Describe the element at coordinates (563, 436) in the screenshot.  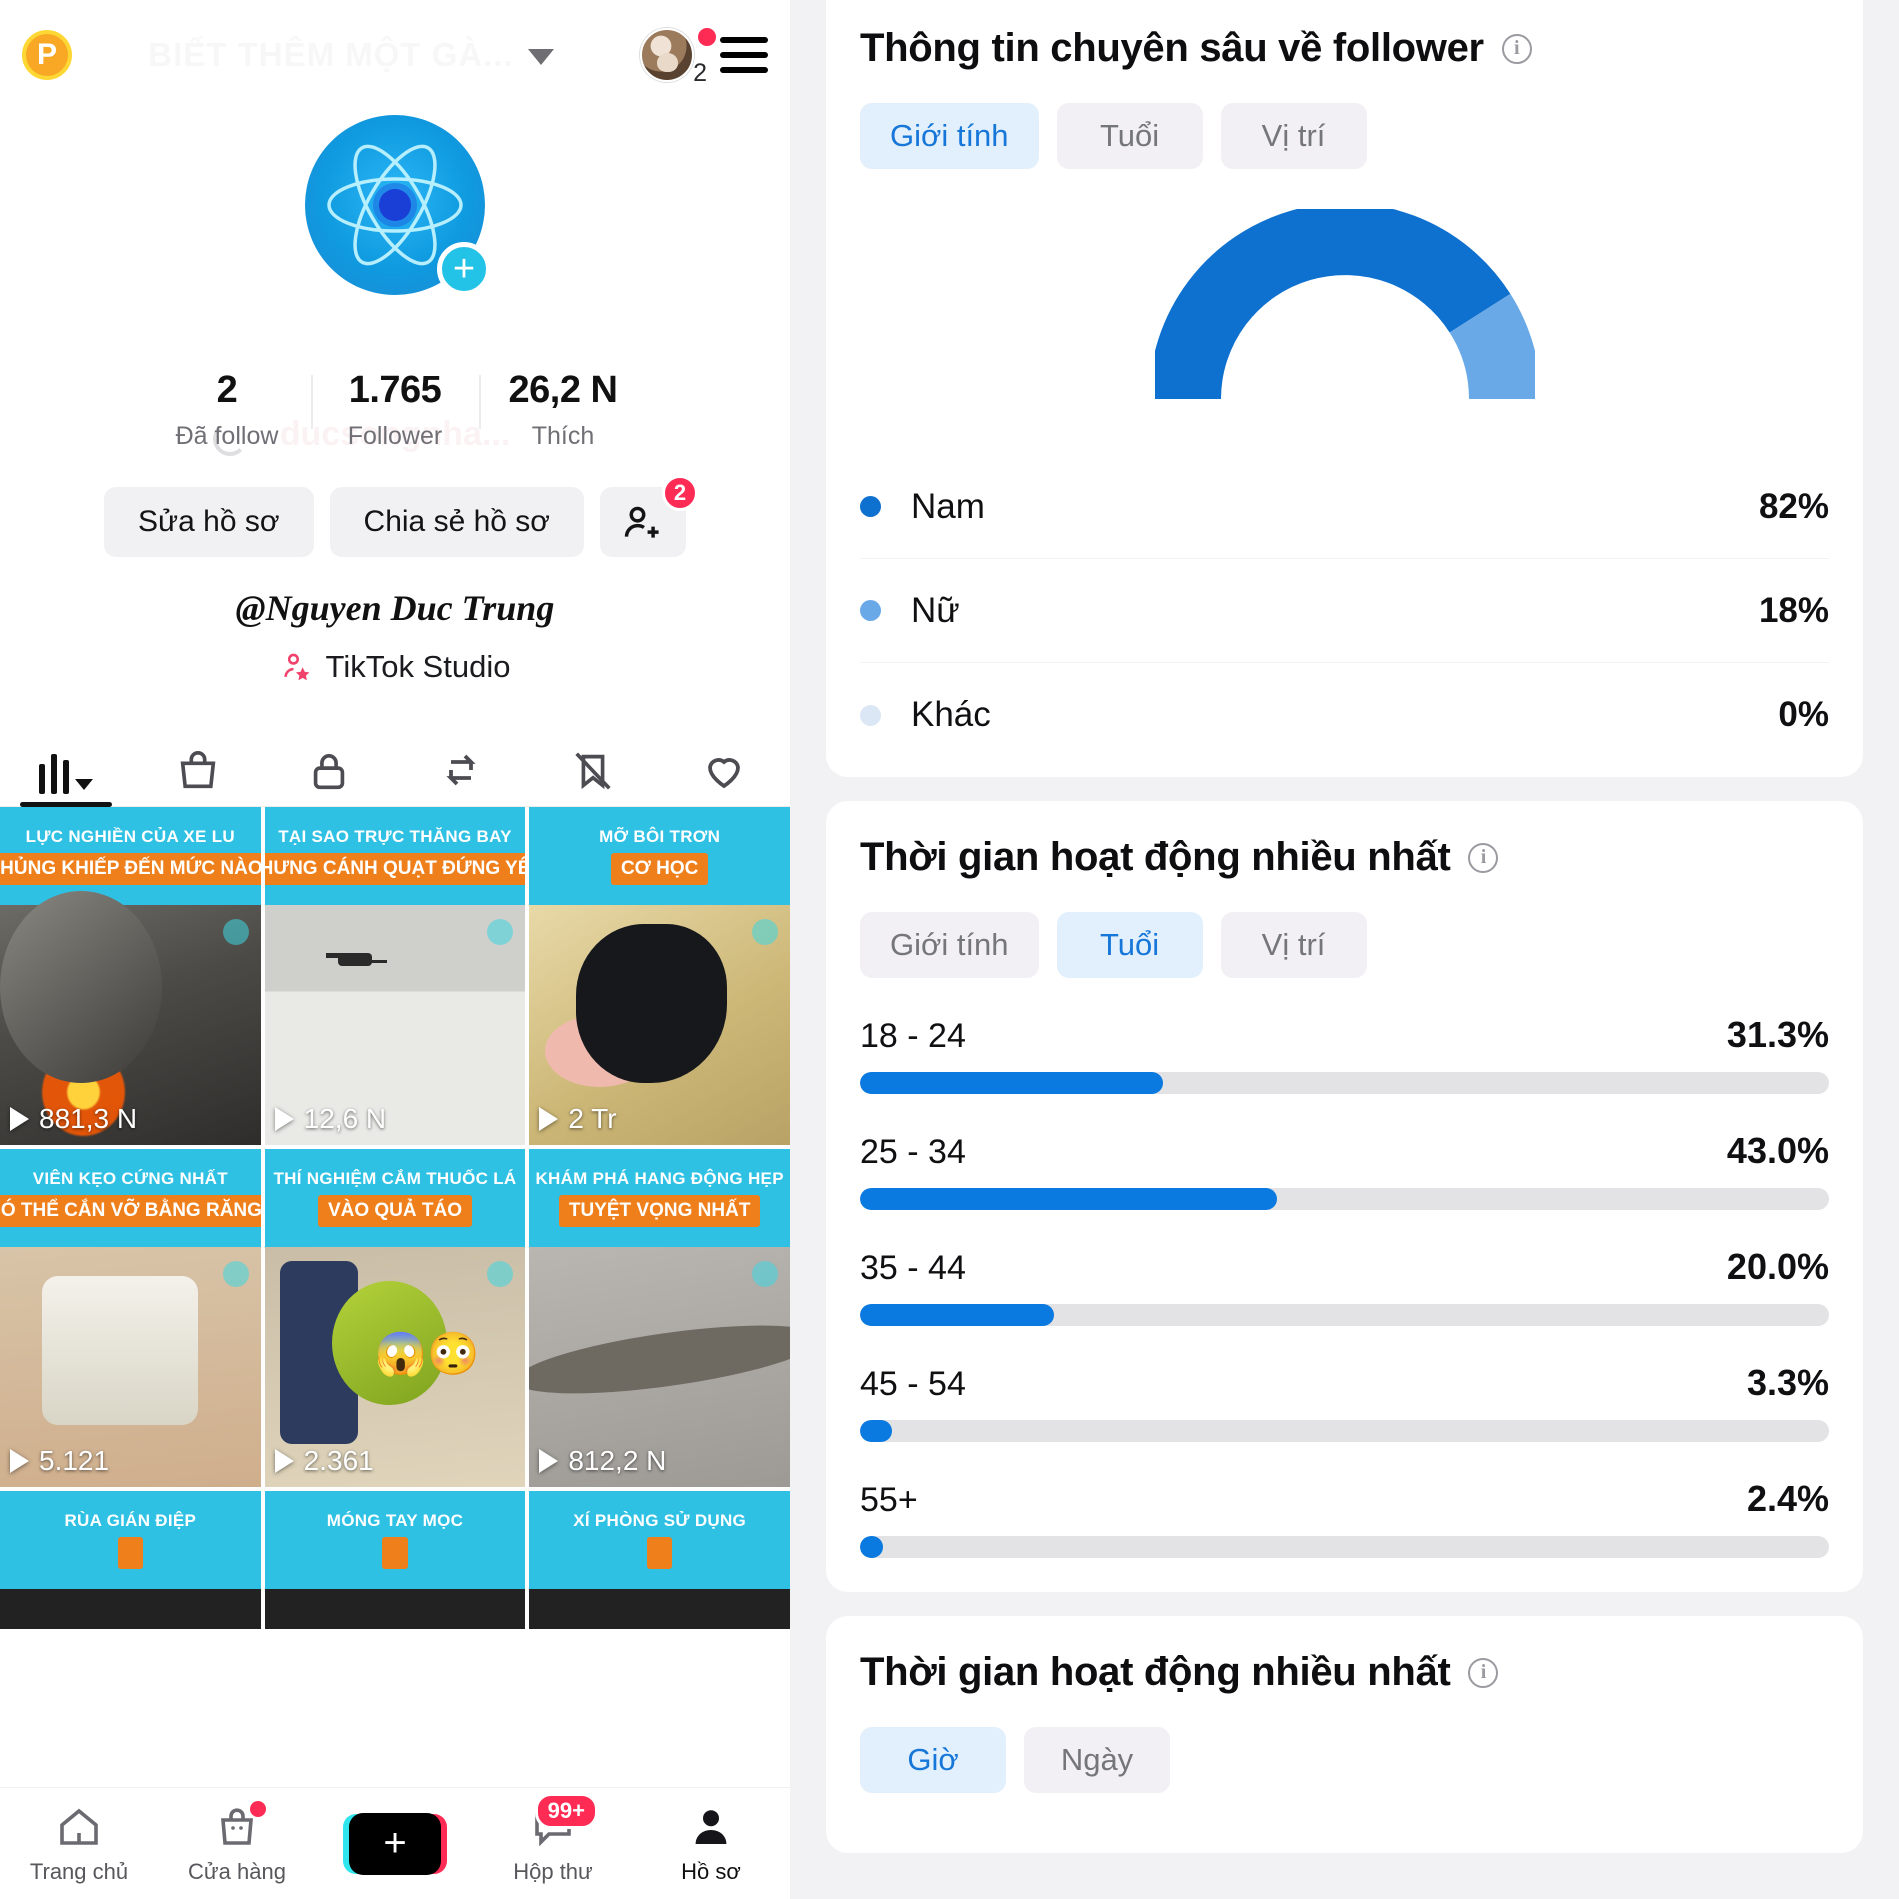
I see `stat-label: Thích` at that location.